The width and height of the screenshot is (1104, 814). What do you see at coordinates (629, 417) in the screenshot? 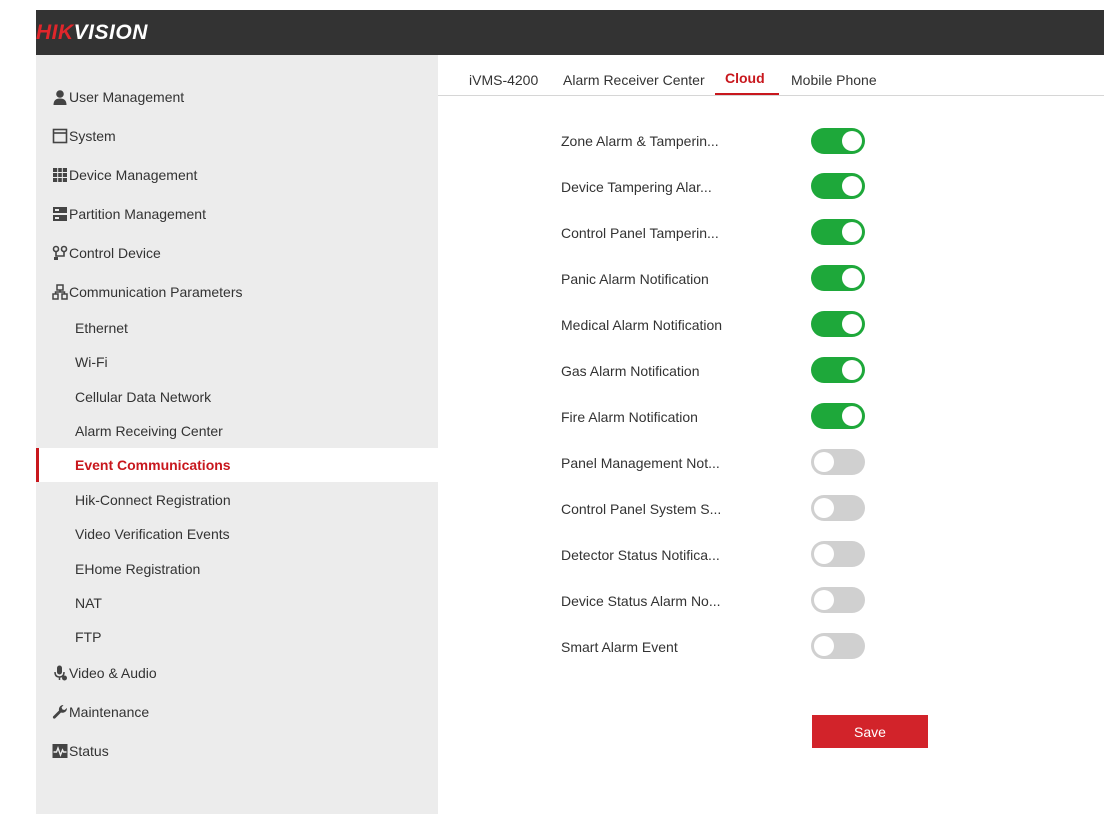
I see `setting-label: Fire Alarm Notification` at bounding box center [629, 417].